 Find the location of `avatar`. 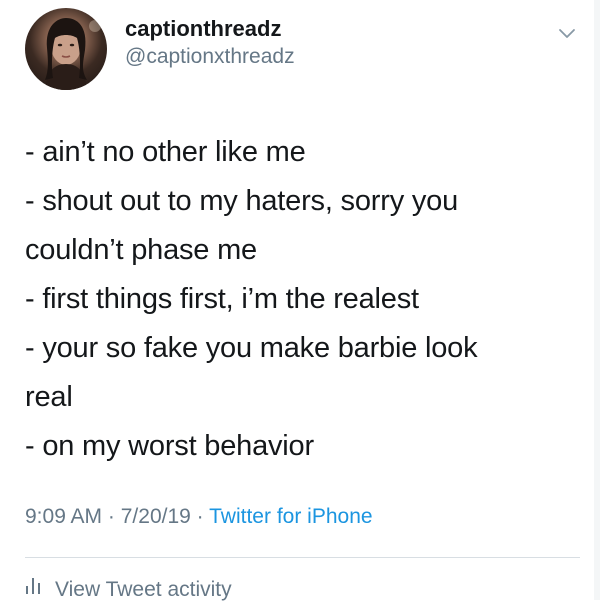

avatar is located at coordinates (66, 49).